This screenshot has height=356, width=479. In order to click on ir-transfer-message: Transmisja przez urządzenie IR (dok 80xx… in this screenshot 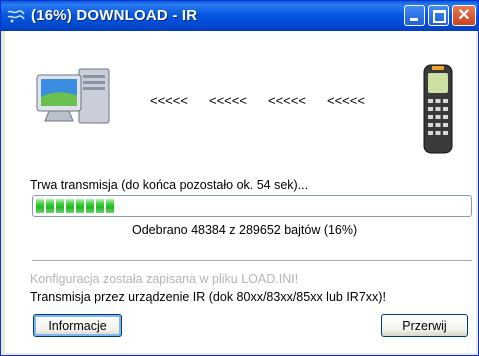, I will do `click(208, 297)`.